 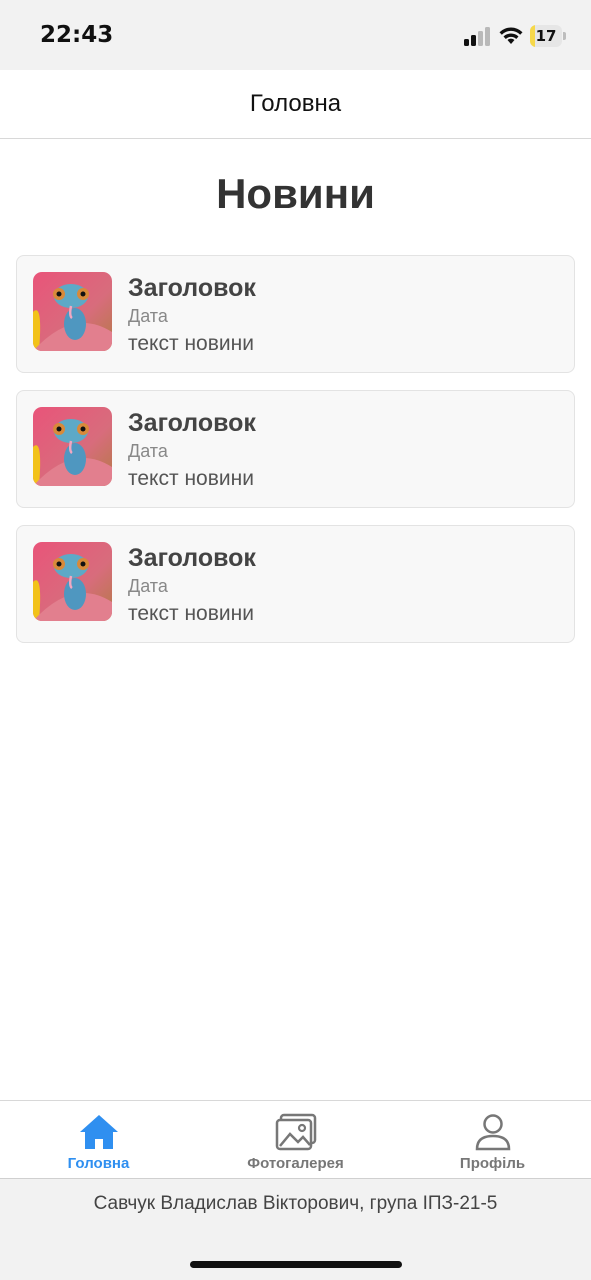 What do you see at coordinates (295, 35) in the screenshot?
I see `status-bar: 22:43 17` at bounding box center [295, 35].